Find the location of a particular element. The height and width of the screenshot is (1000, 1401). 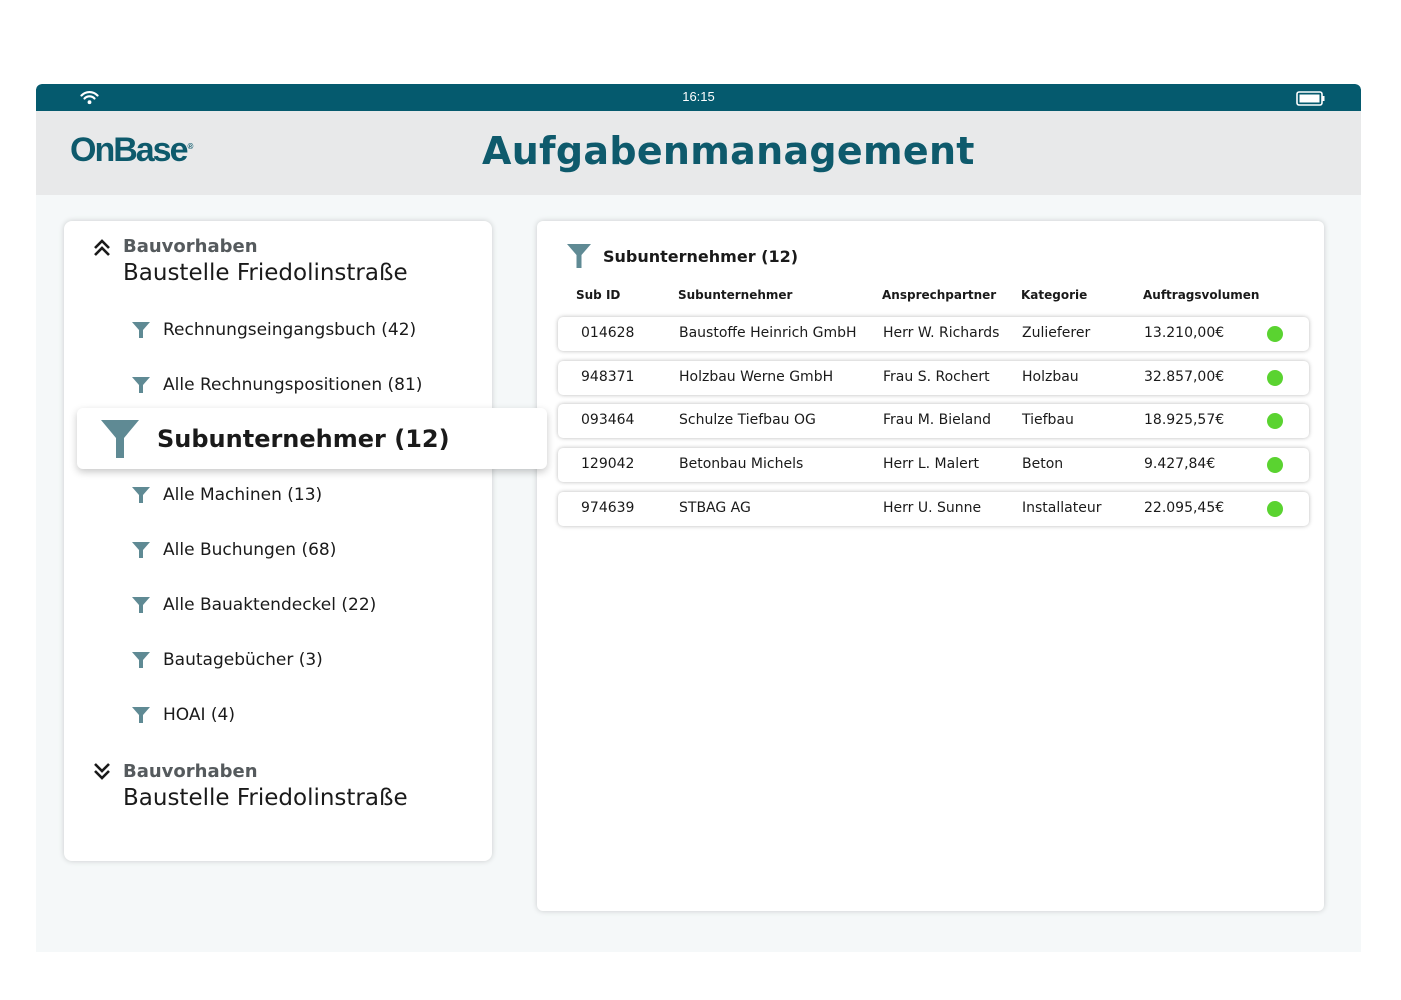

cell-ansprechpartner: Frau M. Bieland is located at coordinates (937, 420).